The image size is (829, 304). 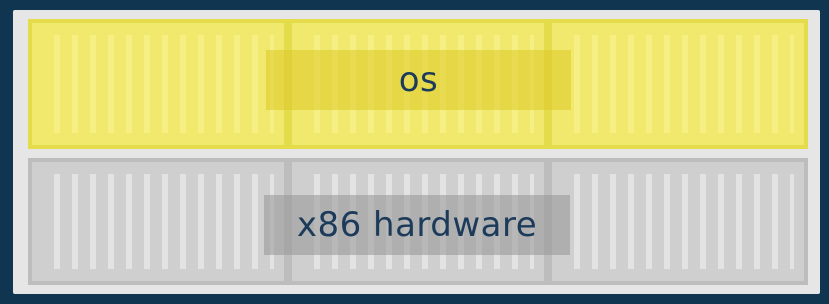 What do you see at coordinates (417, 225) in the screenshot?
I see `hardware-label: x86 hardware` at bounding box center [417, 225].